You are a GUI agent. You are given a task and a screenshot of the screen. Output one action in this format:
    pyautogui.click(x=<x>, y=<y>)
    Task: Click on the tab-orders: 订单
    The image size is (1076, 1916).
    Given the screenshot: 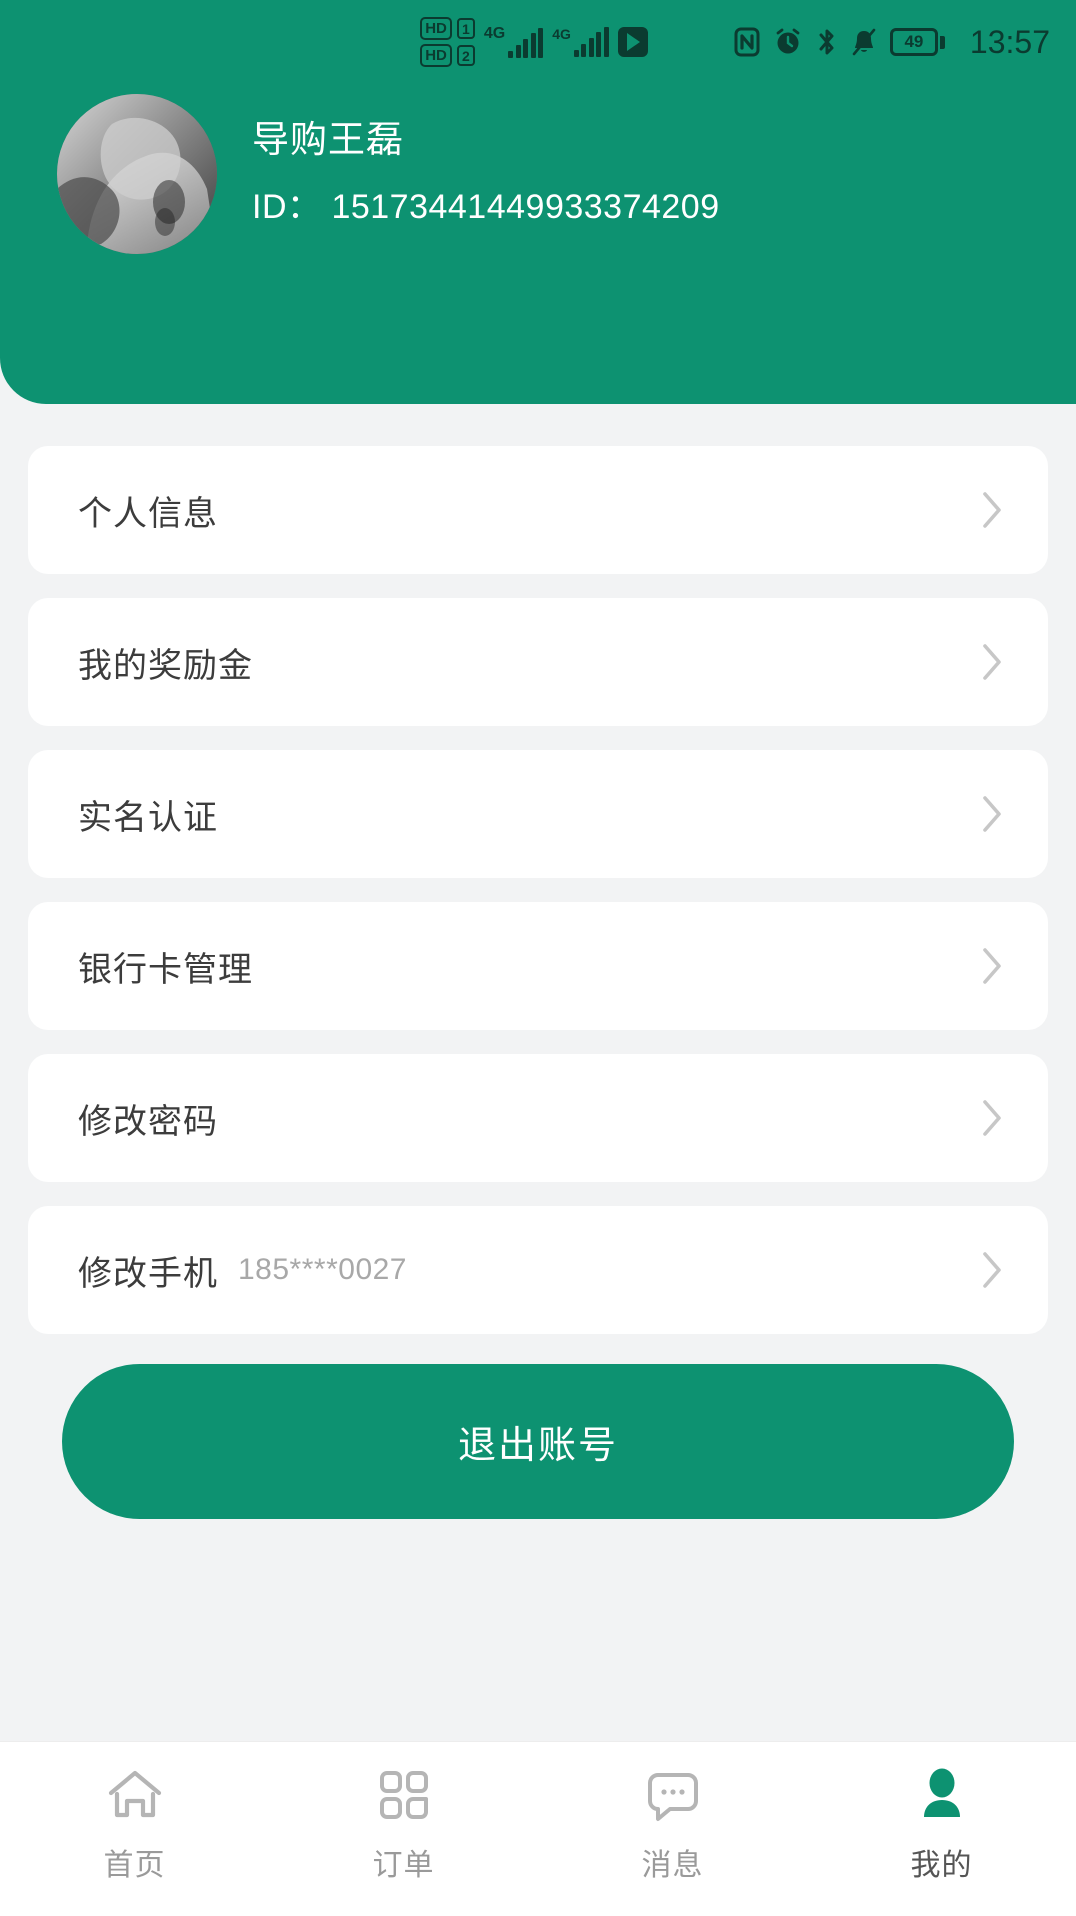 What is the action you would take?
    pyautogui.click(x=403, y=1824)
    